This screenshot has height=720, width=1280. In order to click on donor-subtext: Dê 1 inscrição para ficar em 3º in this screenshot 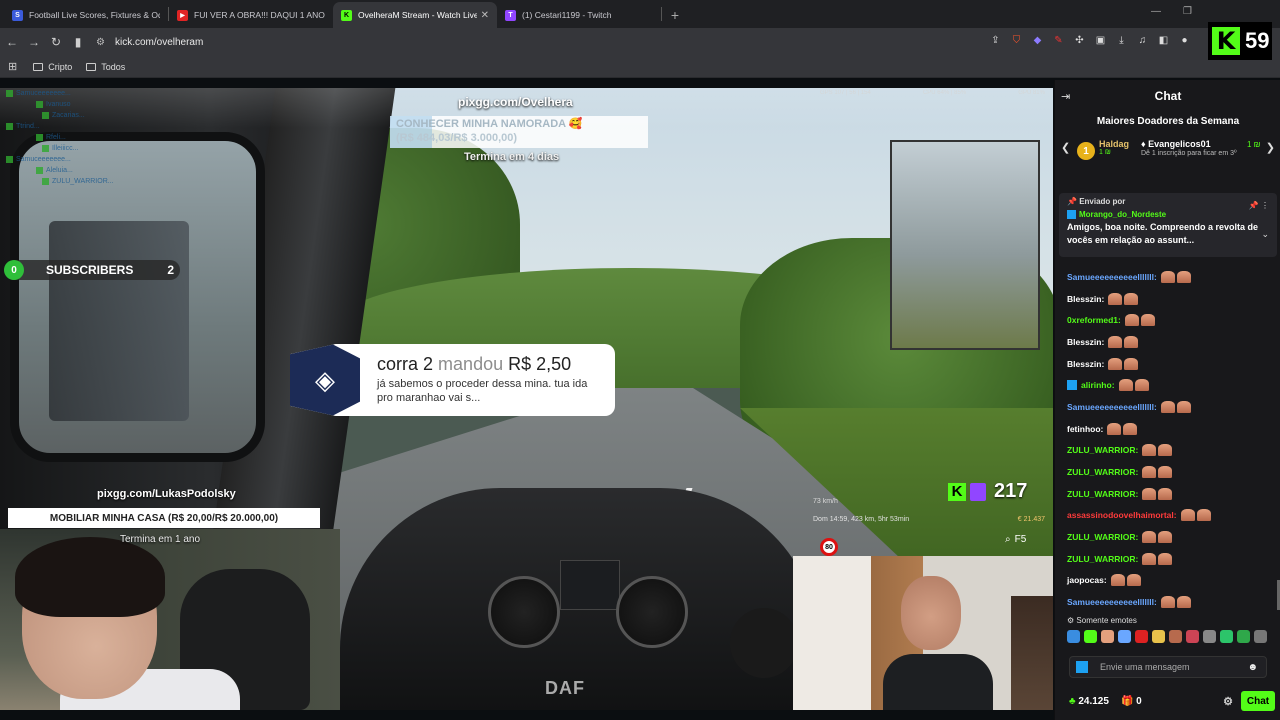, I will do `click(1189, 153)`.